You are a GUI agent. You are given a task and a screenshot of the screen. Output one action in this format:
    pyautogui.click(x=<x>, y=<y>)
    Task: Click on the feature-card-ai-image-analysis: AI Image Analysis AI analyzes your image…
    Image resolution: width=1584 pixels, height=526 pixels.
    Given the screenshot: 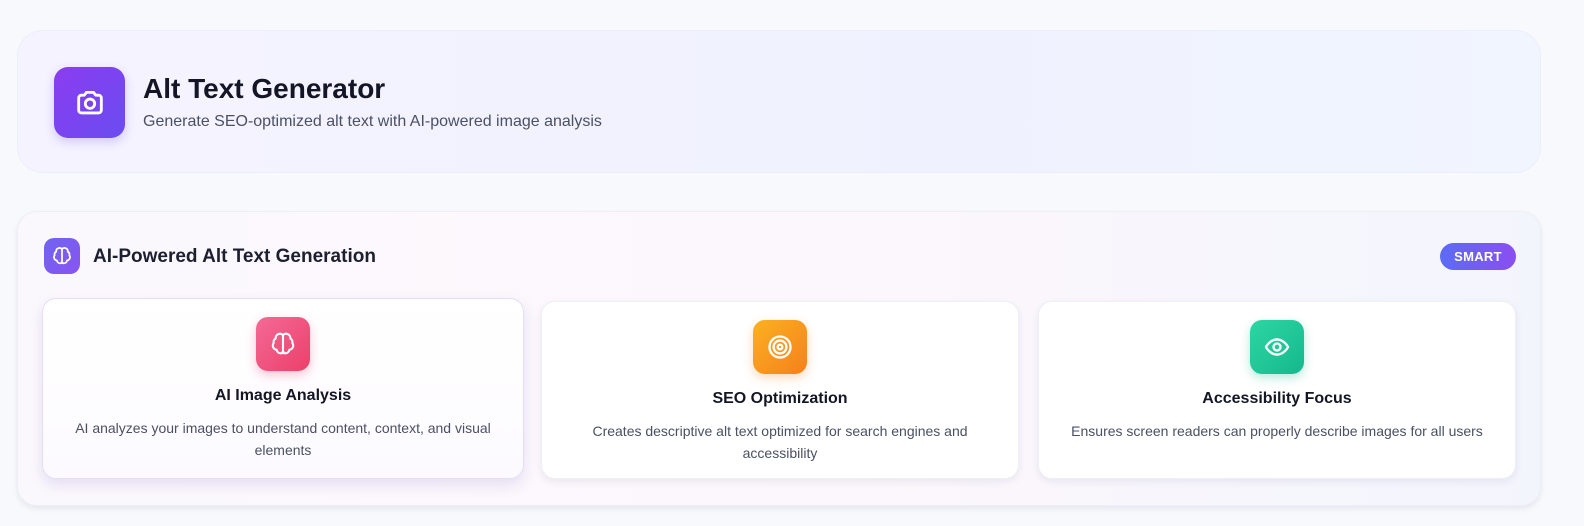 What is the action you would take?
    pyautogui.click(x=283, y=388)
    